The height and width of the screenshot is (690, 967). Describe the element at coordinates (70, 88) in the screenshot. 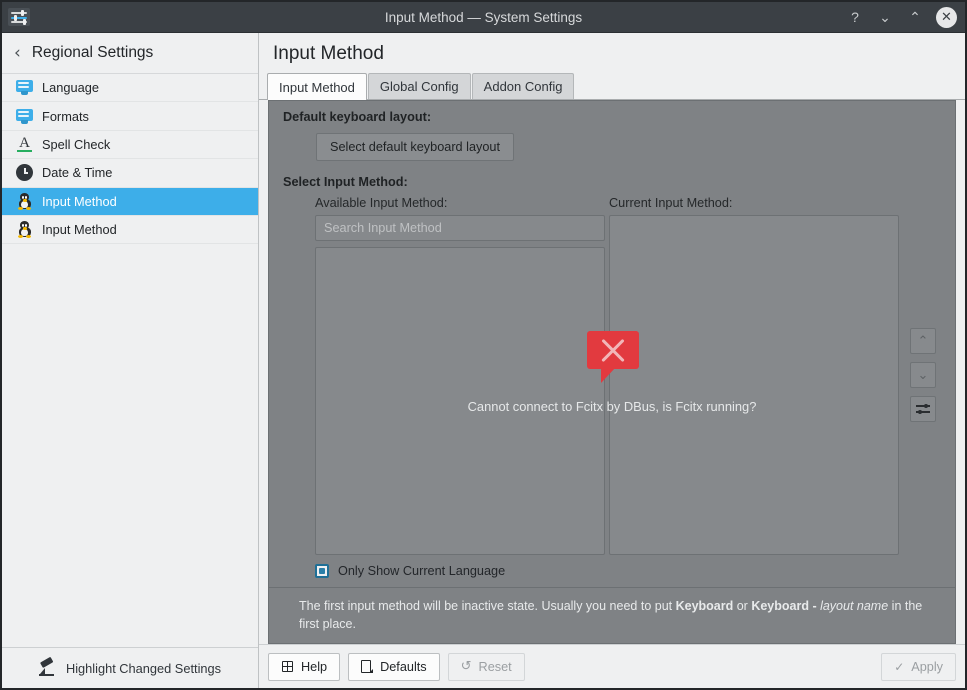

I see `sidebar-item-label: Language` at that location.